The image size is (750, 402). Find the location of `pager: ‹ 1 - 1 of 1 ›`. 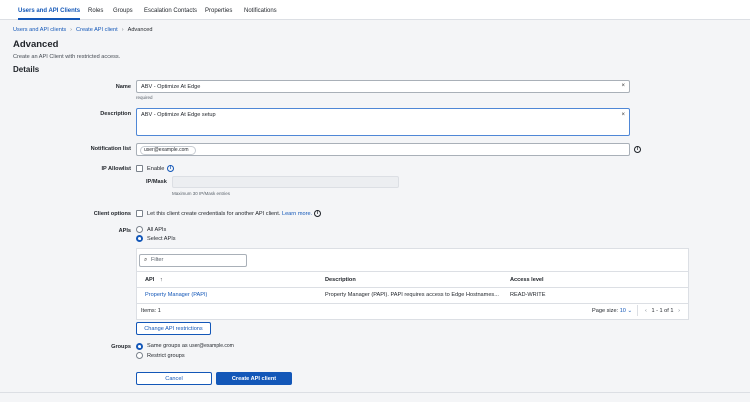

pager: ‹ 1 - 1 of 1 › is located at coordinates (662, 311).